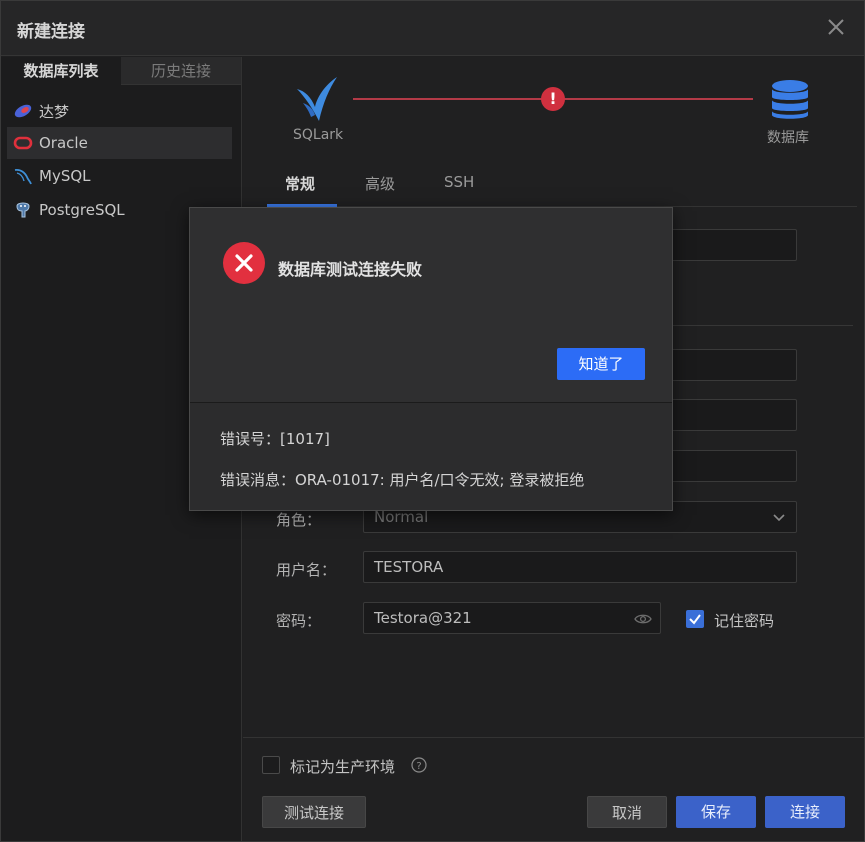  What do you see at coordinates (744, 621) in the screenshot?
I see `remember-password-label: 记住密码` at bounding box center [744, 621].